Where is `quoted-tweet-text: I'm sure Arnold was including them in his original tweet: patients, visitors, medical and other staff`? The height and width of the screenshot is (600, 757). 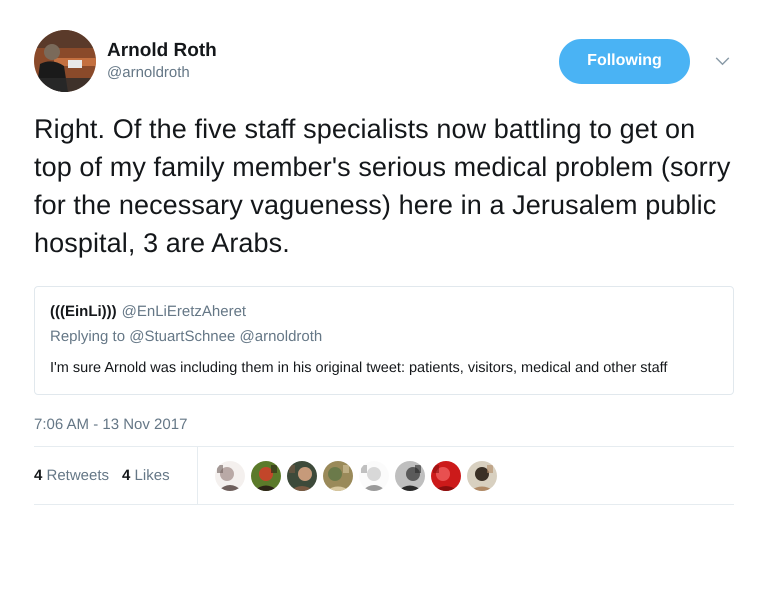 quoted-tweet-text: I'm sure Arnold was including them in his original tweet: patients, visitors, medical and other staff is located at coordinates (359, 368).